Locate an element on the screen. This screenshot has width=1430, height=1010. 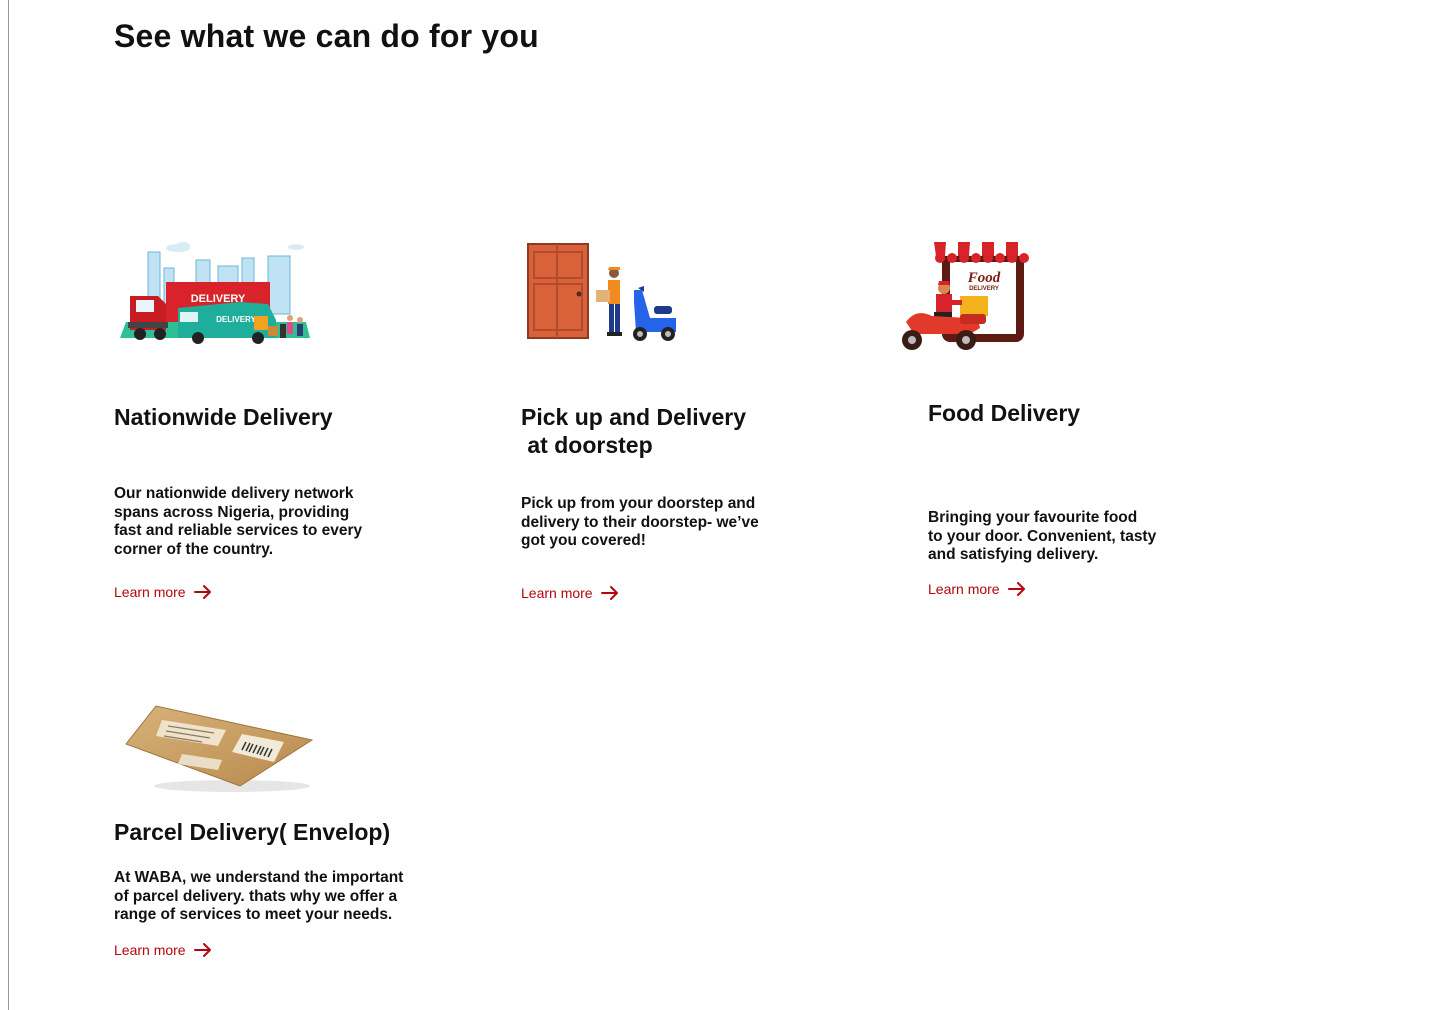
parcel-envelope-illustration is located at coordinates (219, 748).